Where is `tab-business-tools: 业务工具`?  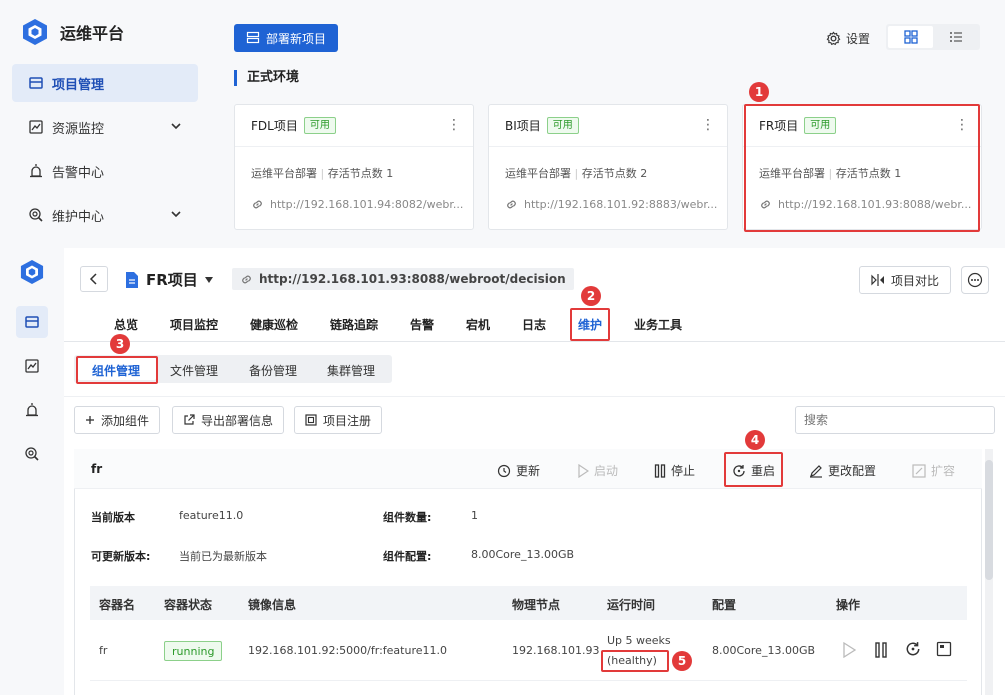
tab-business-tools: 业务工具 is located at coordinates (658, 324).